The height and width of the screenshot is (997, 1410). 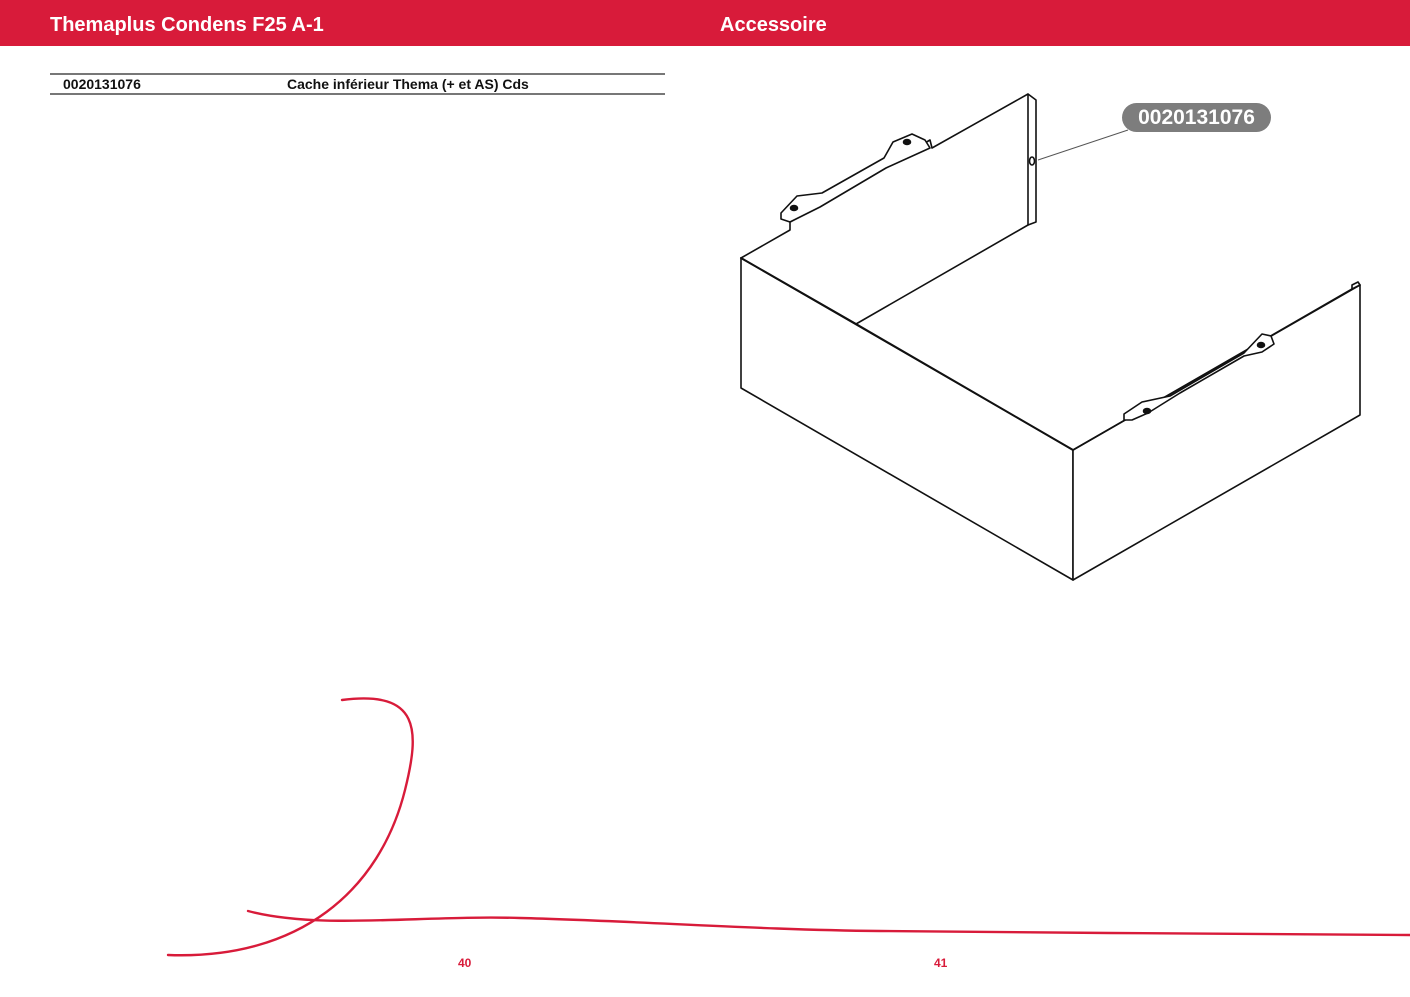 What do you see at coordinates (1196, 117) in the screenshot?
I see `part-callout-badge: 0020131076` at bounding box center [1196, 117].